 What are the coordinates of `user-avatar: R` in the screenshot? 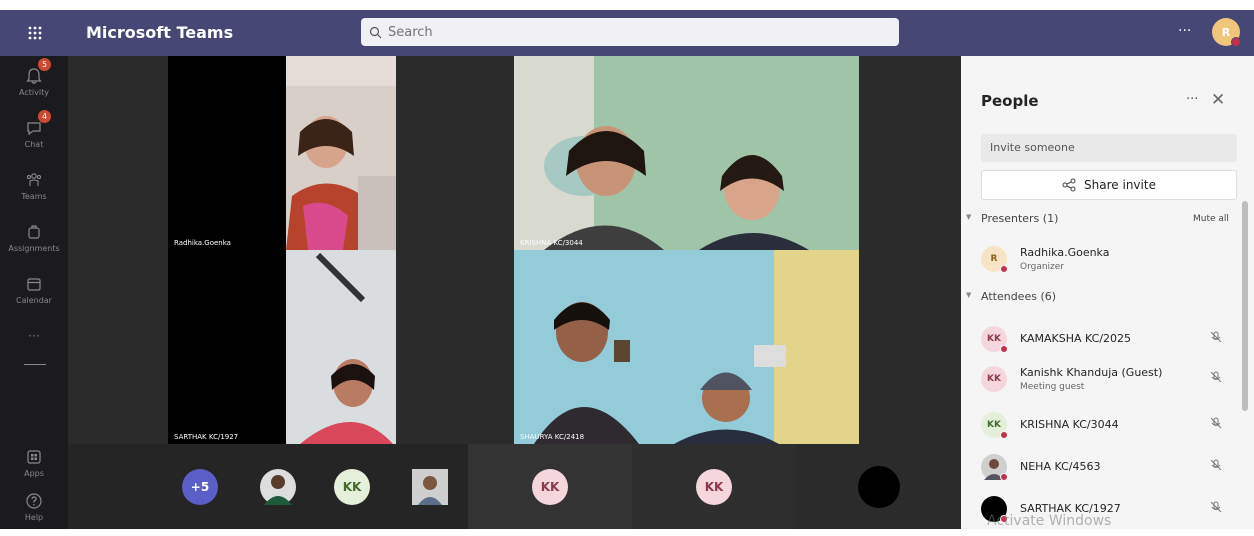 It's located at (1226, 32).